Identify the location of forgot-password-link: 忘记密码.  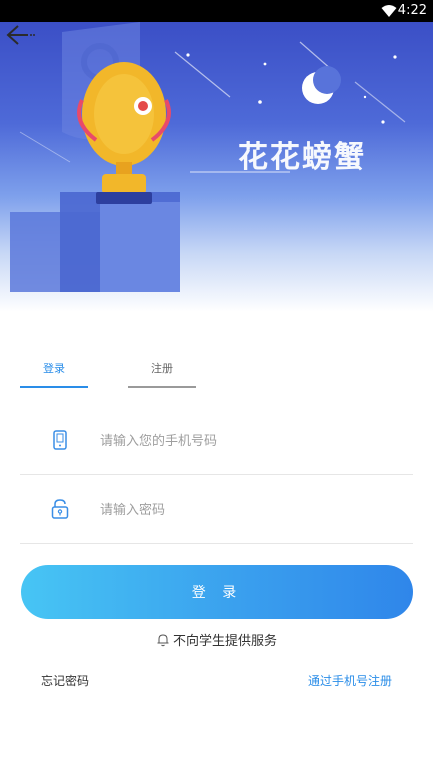
(65, 680).